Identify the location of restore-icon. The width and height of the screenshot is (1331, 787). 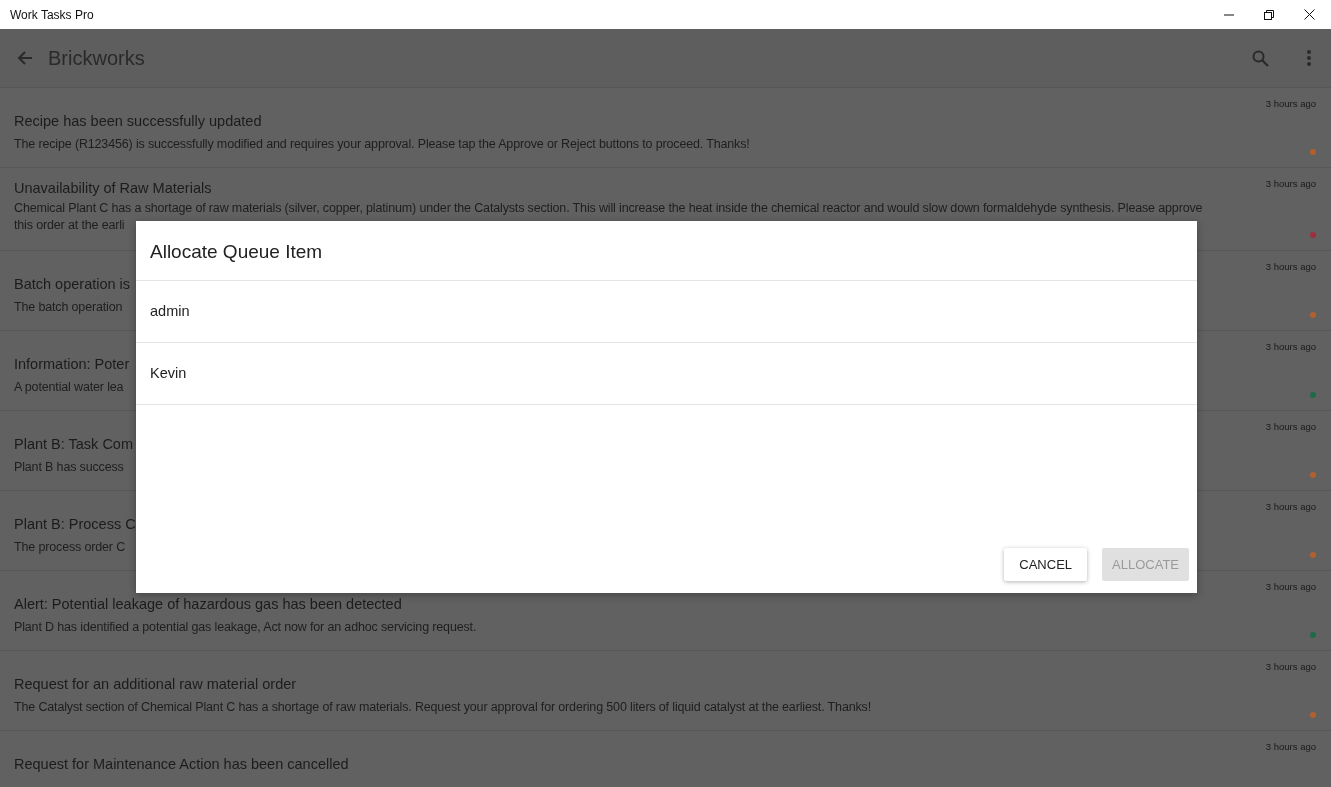
(1269, 14).